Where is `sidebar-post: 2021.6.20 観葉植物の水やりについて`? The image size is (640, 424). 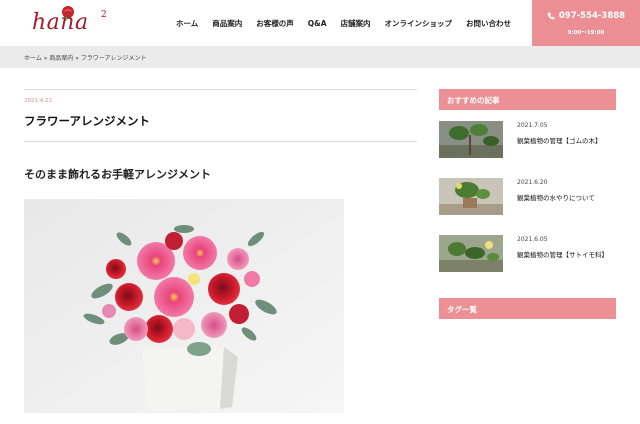 sidebar-post: 2021.6.20 観葉植物の水やりについて is located at coordinates (527, 196).